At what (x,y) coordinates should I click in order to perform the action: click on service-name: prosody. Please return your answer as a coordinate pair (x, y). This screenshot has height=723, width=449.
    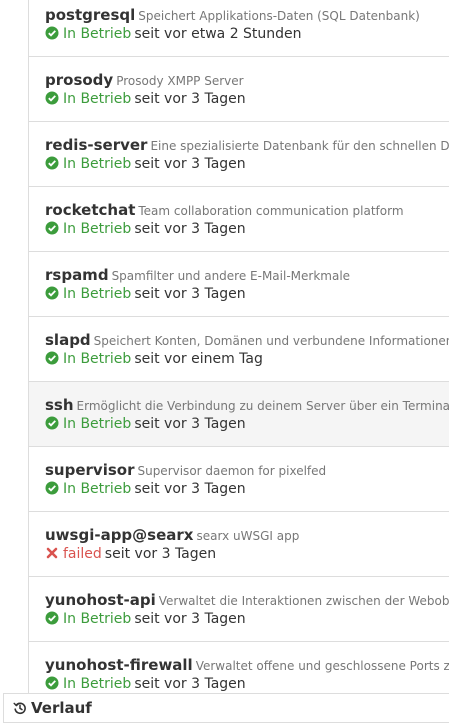
    Looking at the image, I should click on (79, 80).